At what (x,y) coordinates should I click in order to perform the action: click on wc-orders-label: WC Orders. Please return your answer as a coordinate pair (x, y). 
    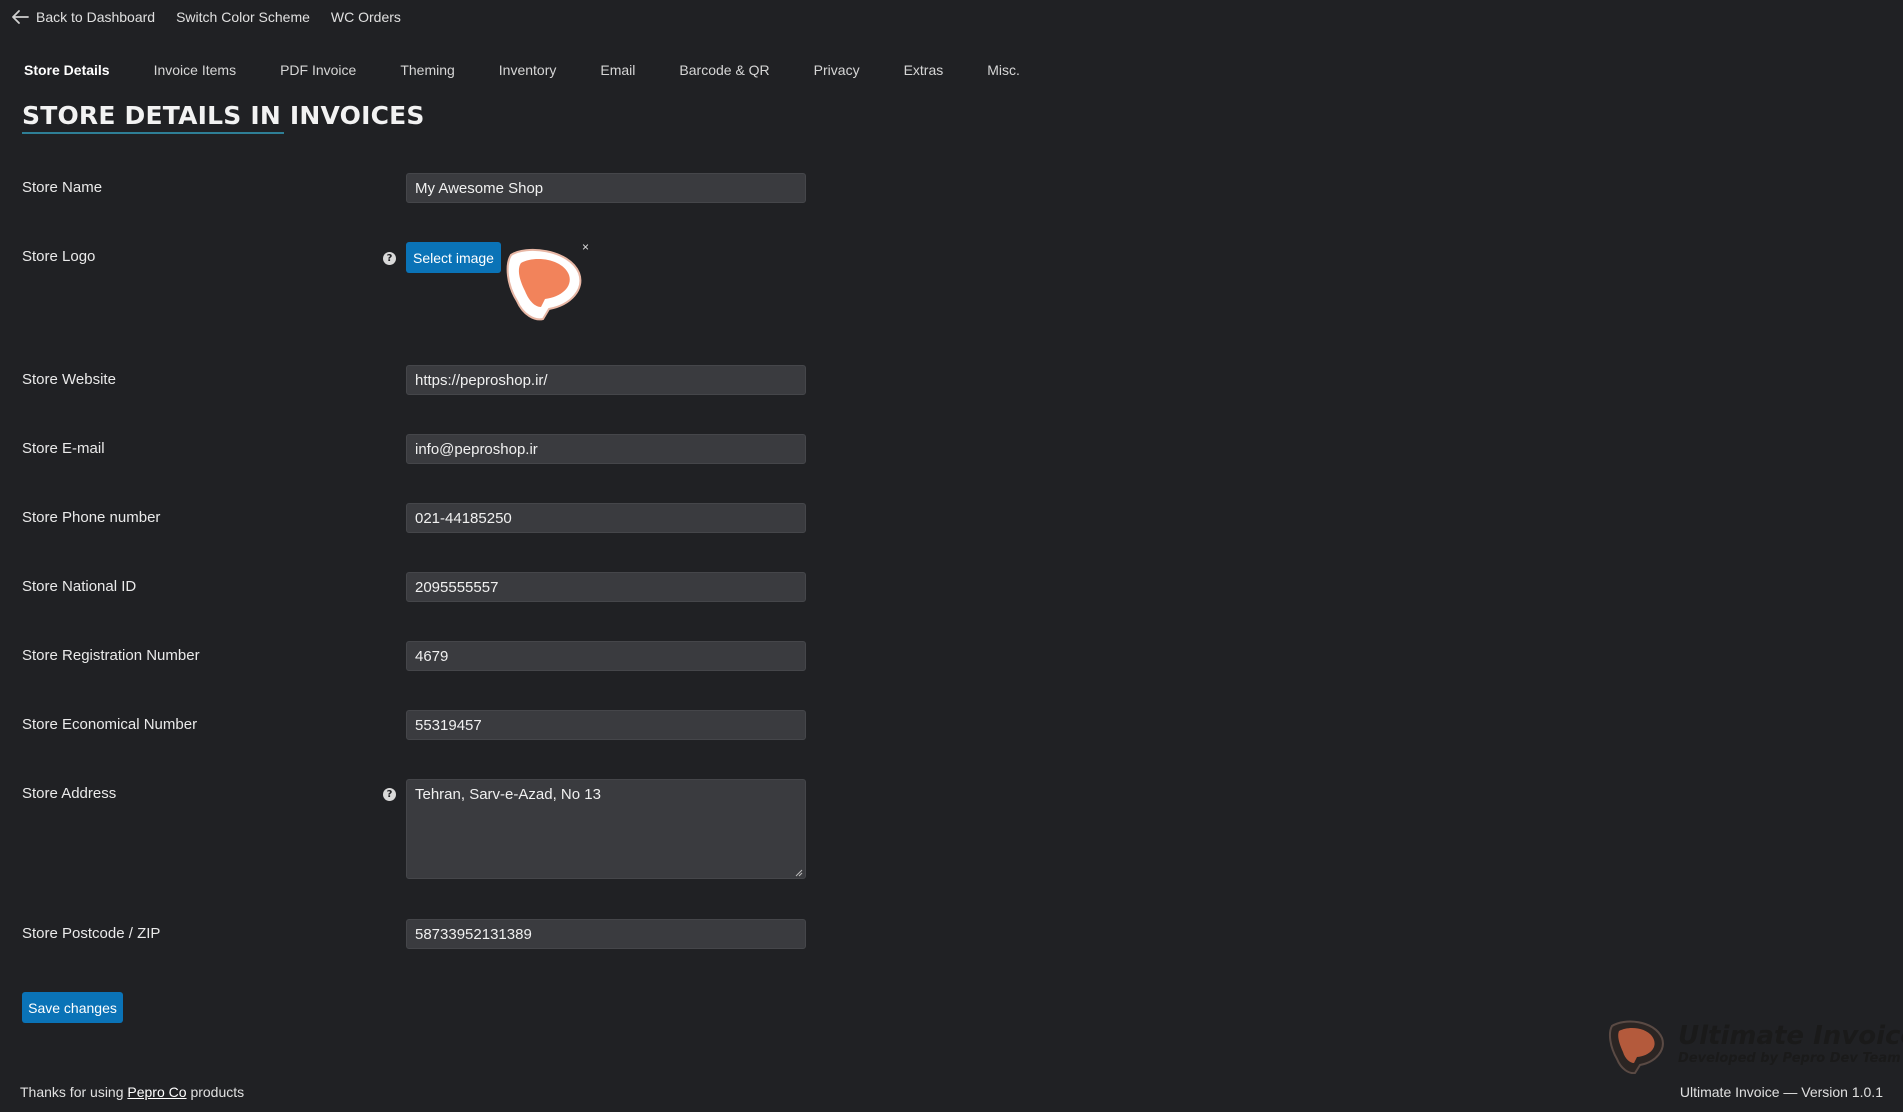
    Looking at the image, I should click on (365, 17).